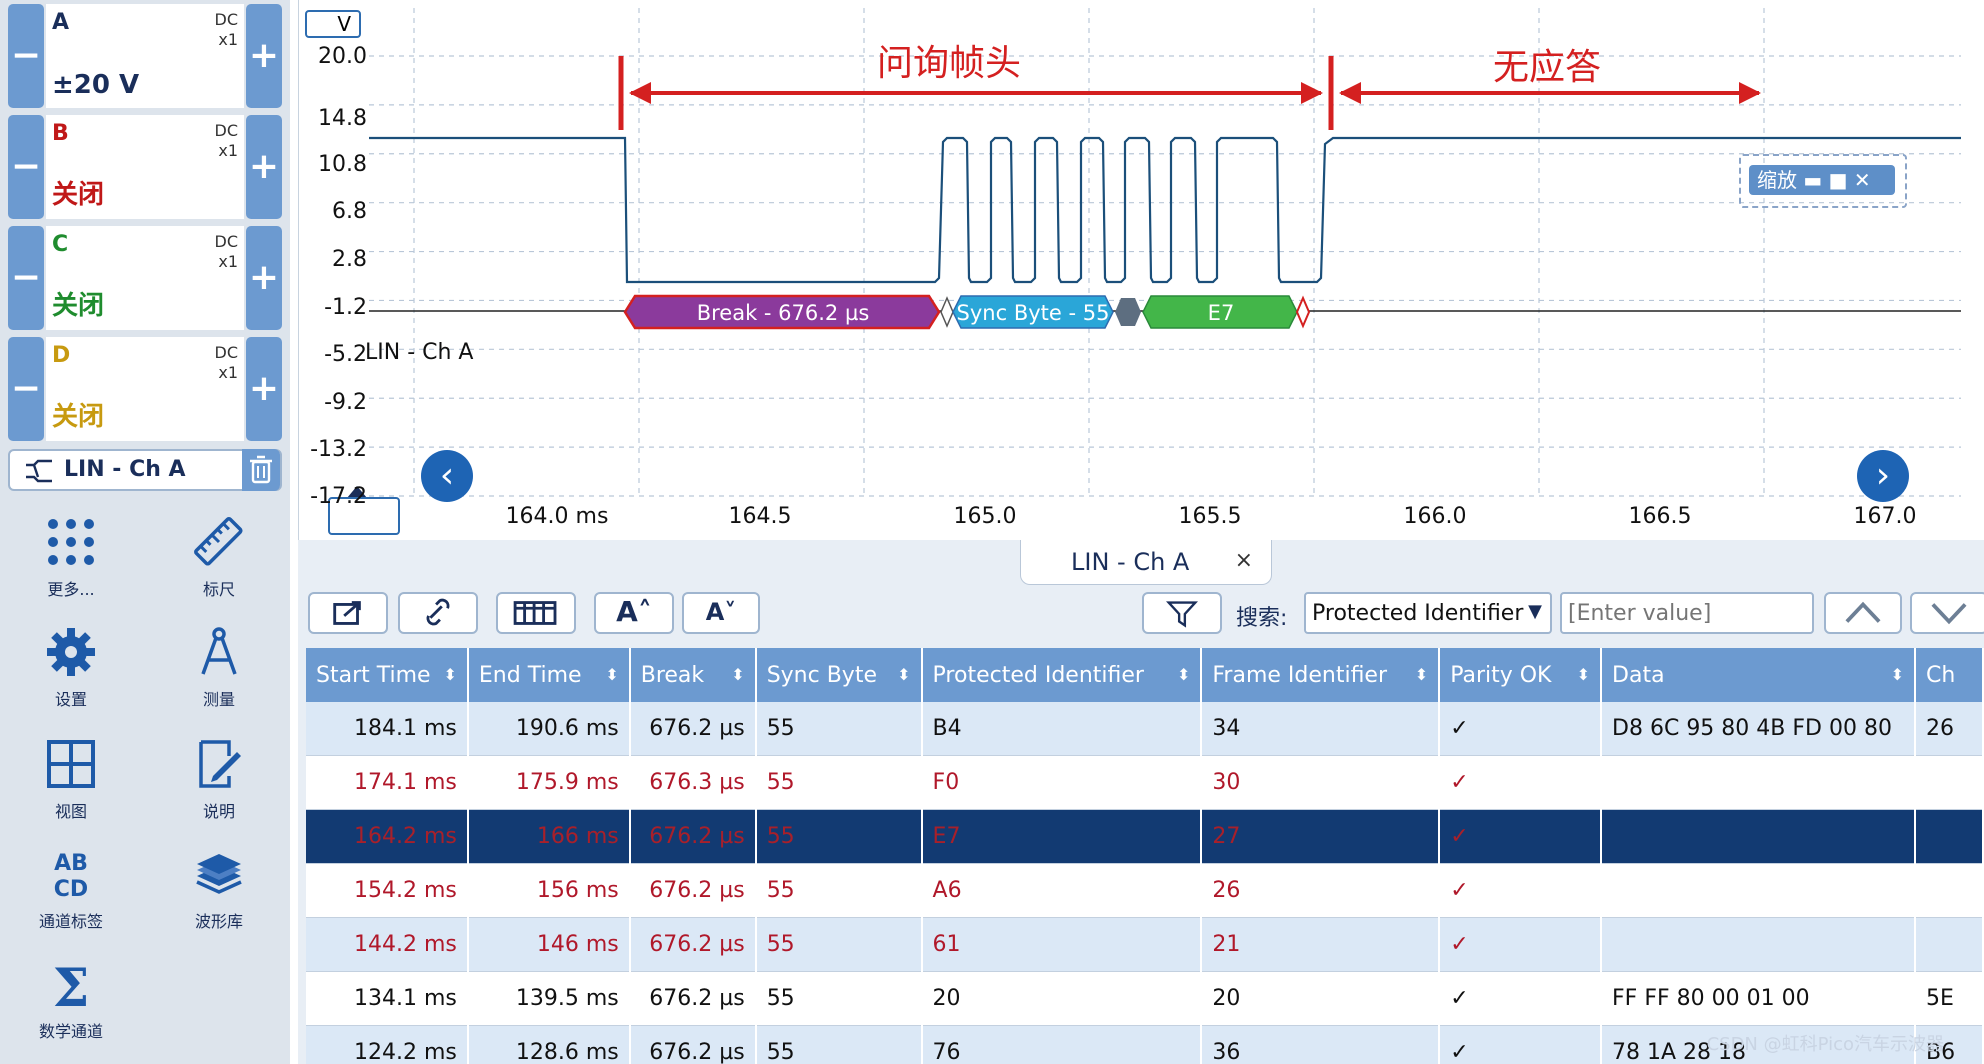 The height and width of the screenshot is (1064, 1984). Describe the element at coordinates (1321, 1044) in the screenshot. I see `table-cell: 36` at that location.